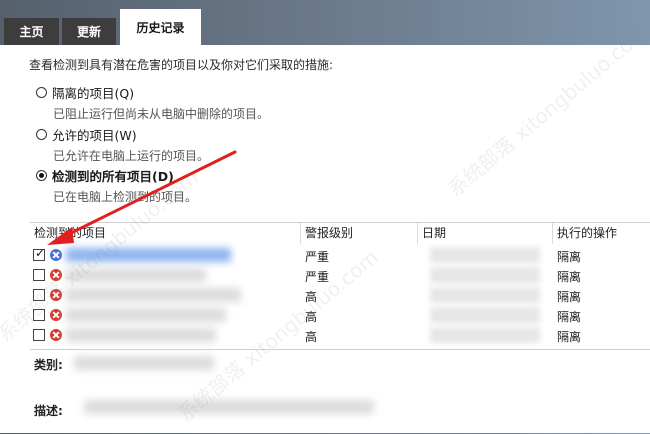 Image resolution: width=650 pixels, height=434 pixels. Describe the element at coordinates (125, 197) in the screenshot. I see `radio-description: 已在电脑上检测到的项目。` at that location.